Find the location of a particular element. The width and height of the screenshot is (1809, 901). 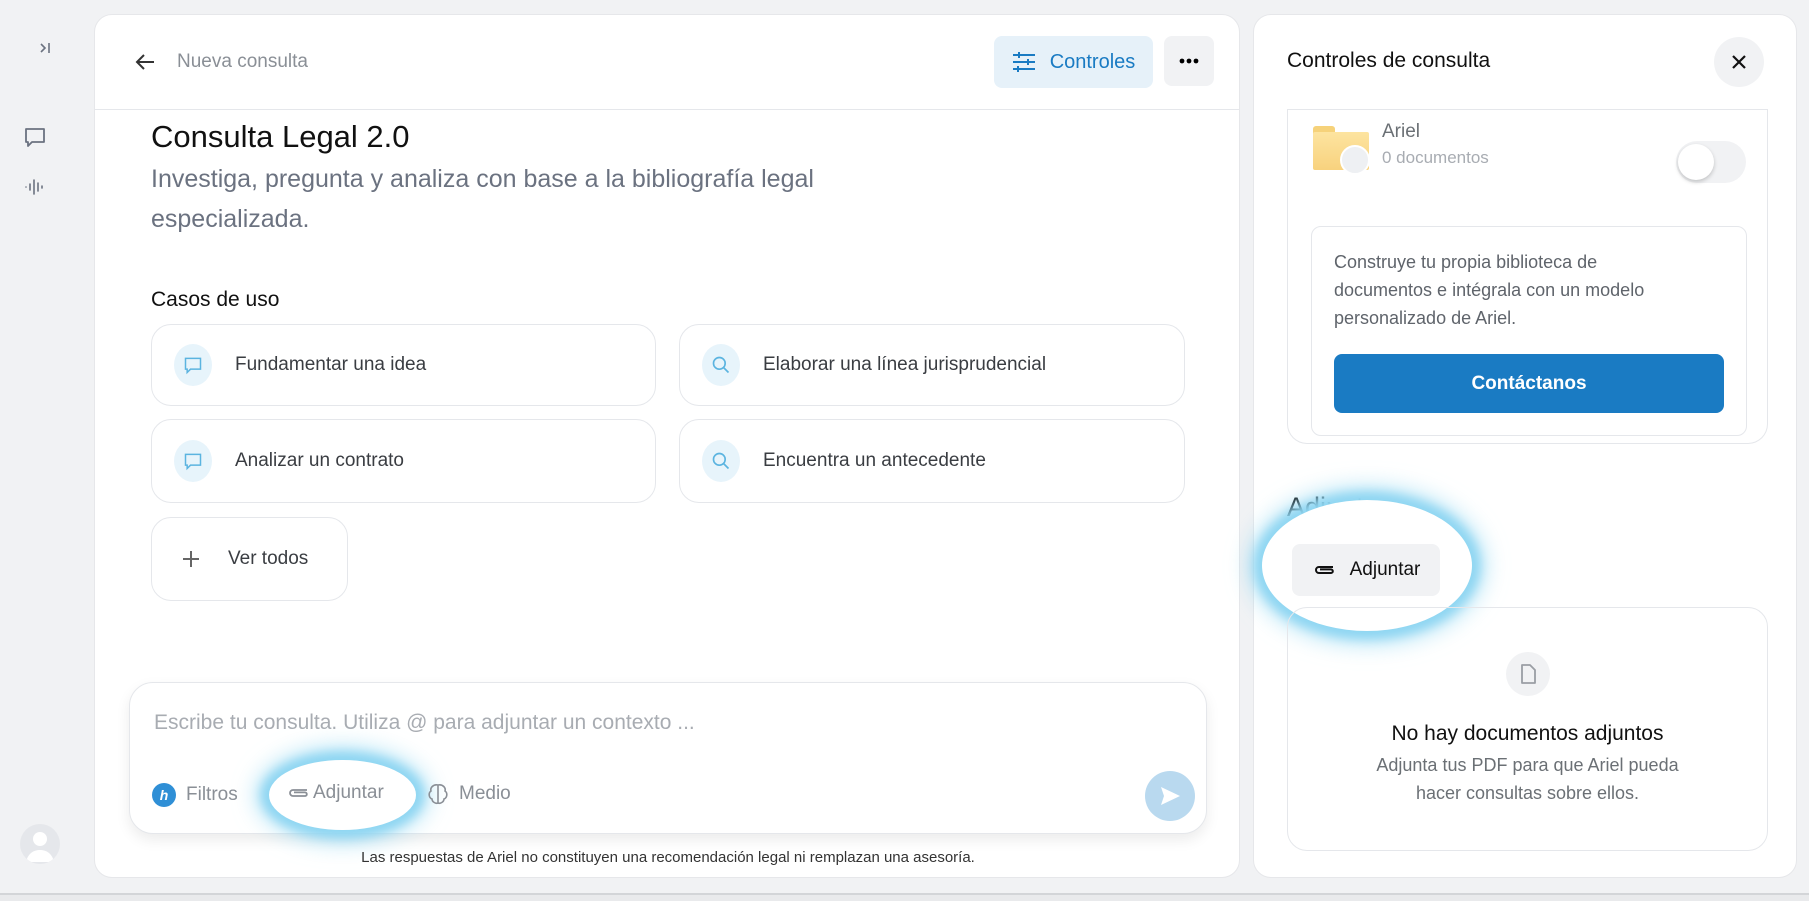

empty-title: No hay documentos adjuntos is located at coordinates (1527, 733).